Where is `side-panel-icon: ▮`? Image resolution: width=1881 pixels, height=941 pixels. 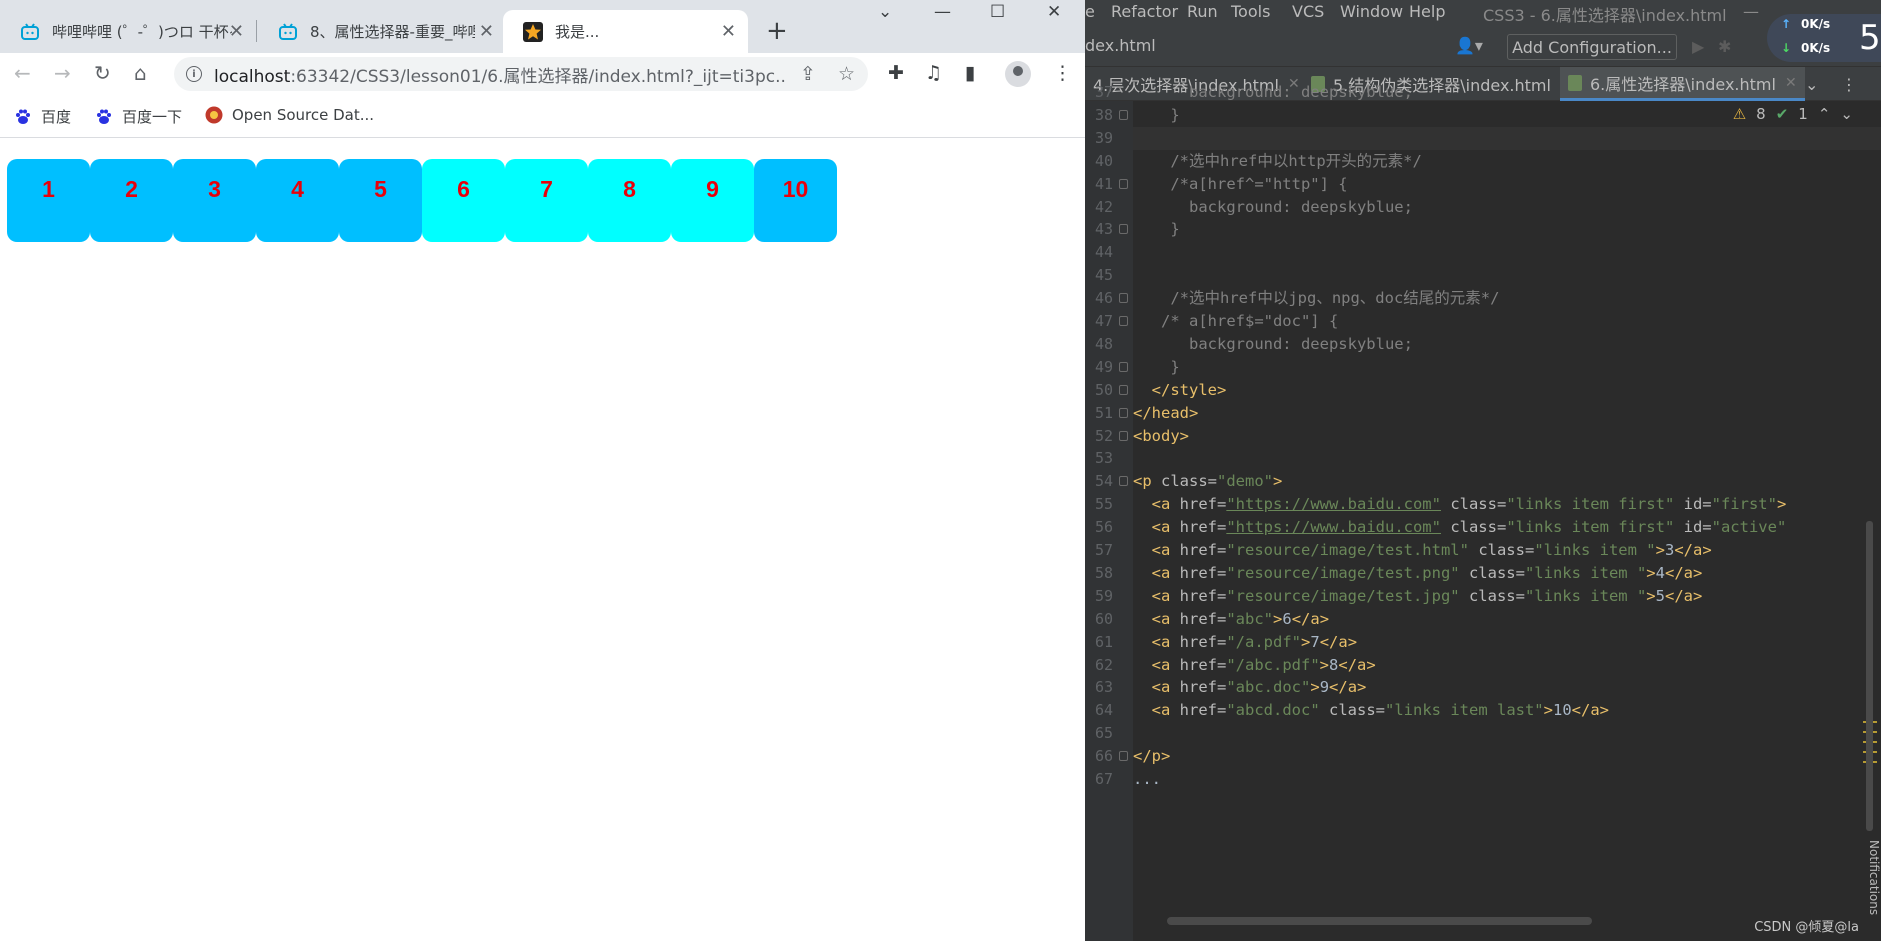
side-panel-icon: ▮ is located at coordinates (970, 73).